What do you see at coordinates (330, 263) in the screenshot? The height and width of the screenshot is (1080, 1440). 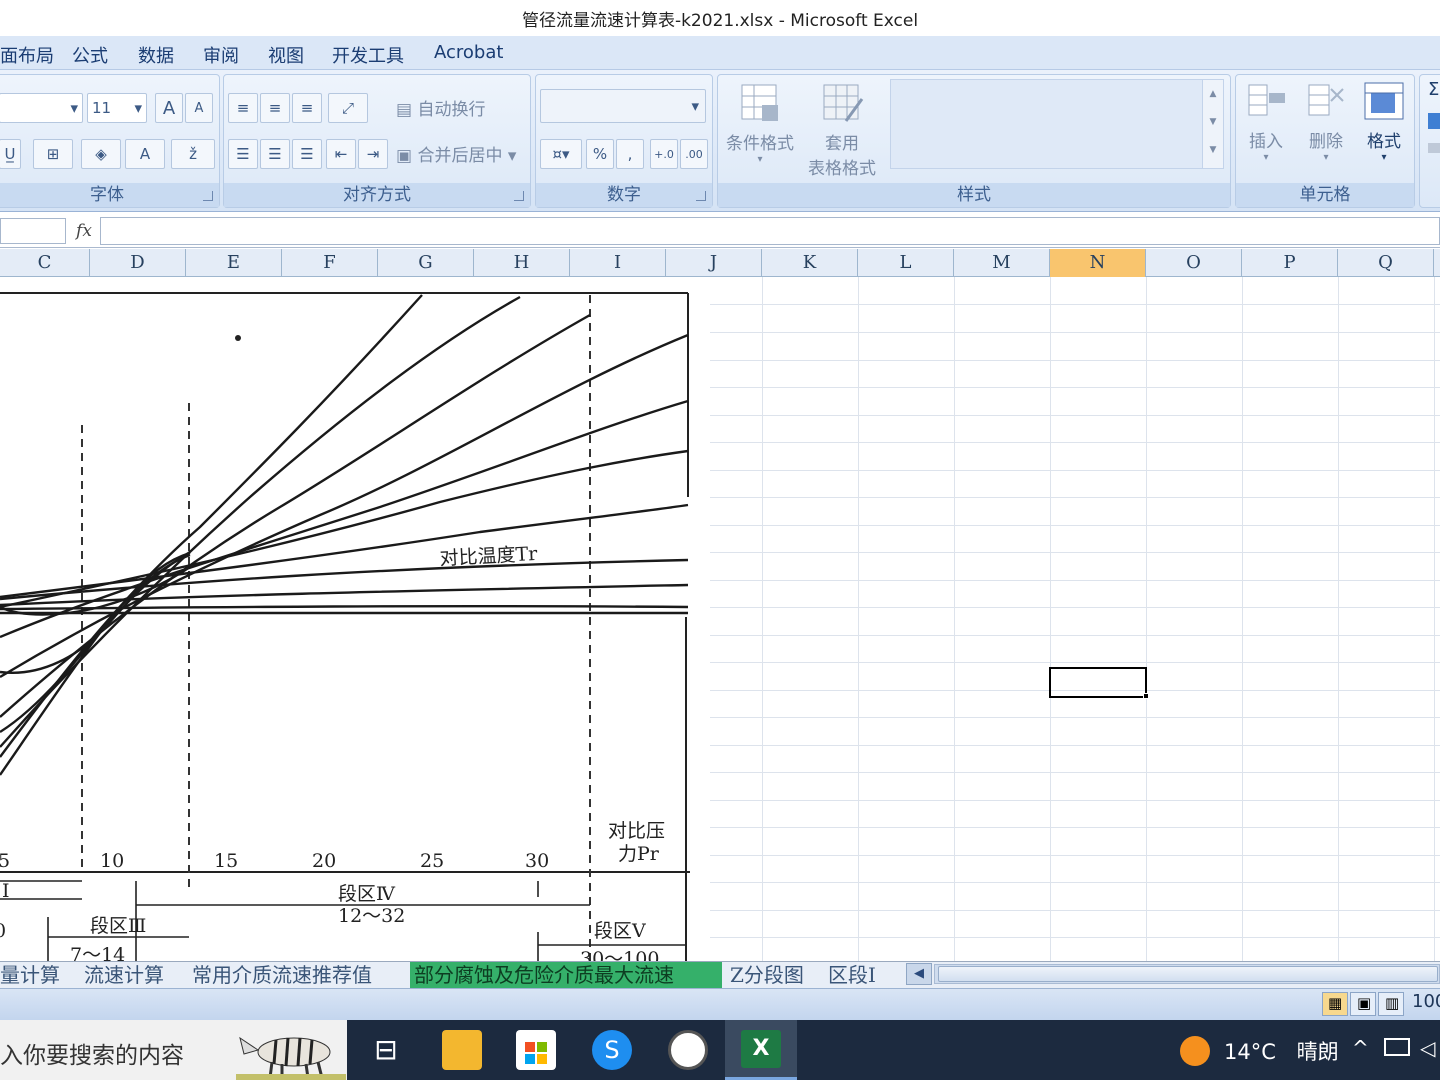 I see `column-header-f: F` at bounding box center [330, 263].